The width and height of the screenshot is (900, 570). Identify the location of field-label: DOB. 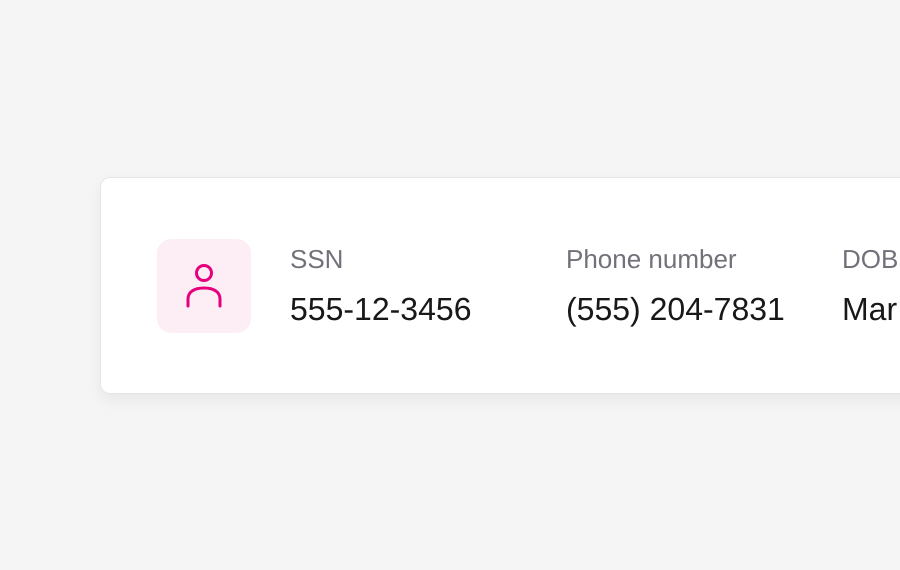
(871, 258).